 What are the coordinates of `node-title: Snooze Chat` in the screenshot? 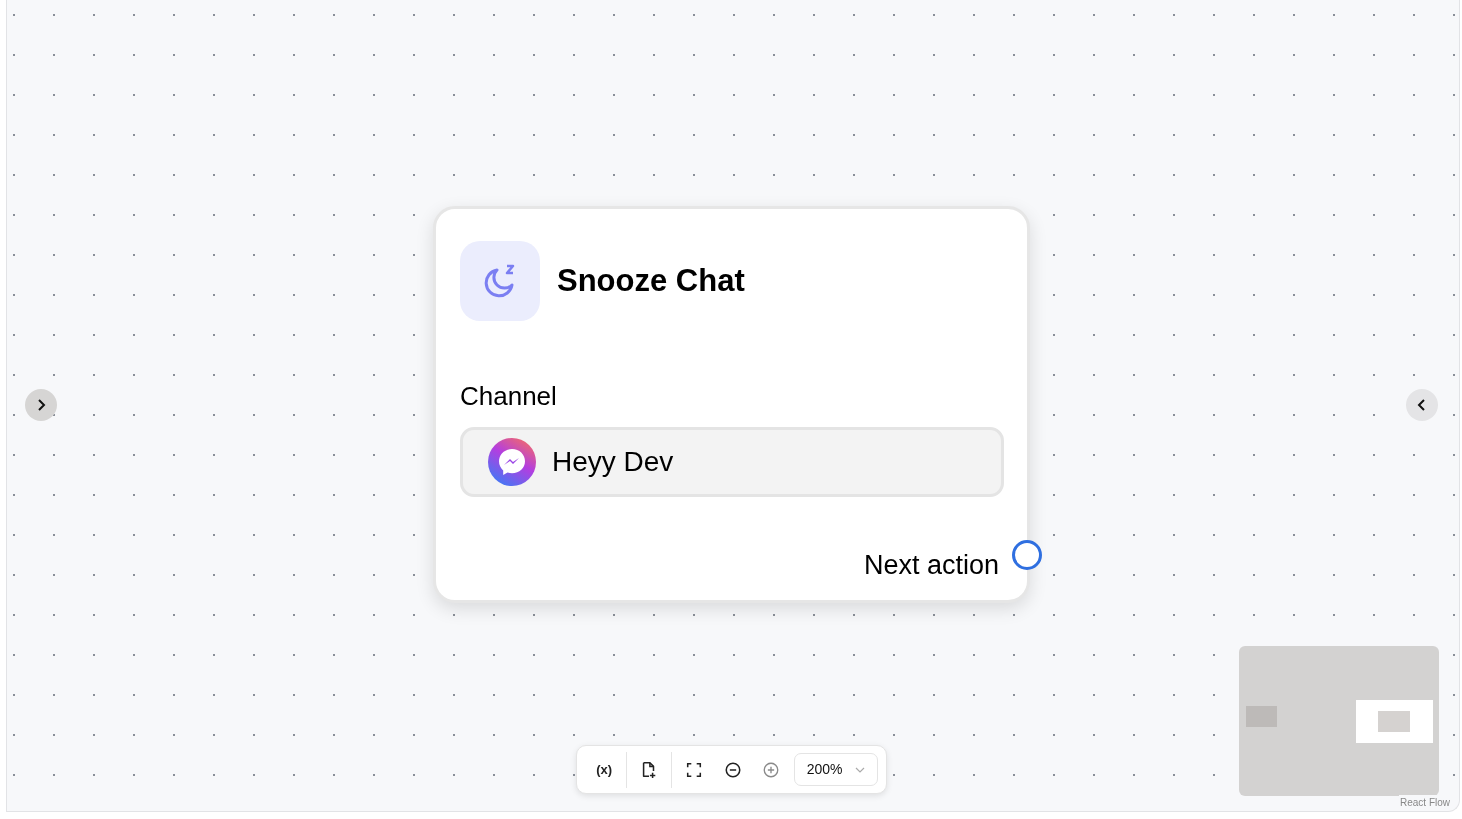 It's located at (651, 280).